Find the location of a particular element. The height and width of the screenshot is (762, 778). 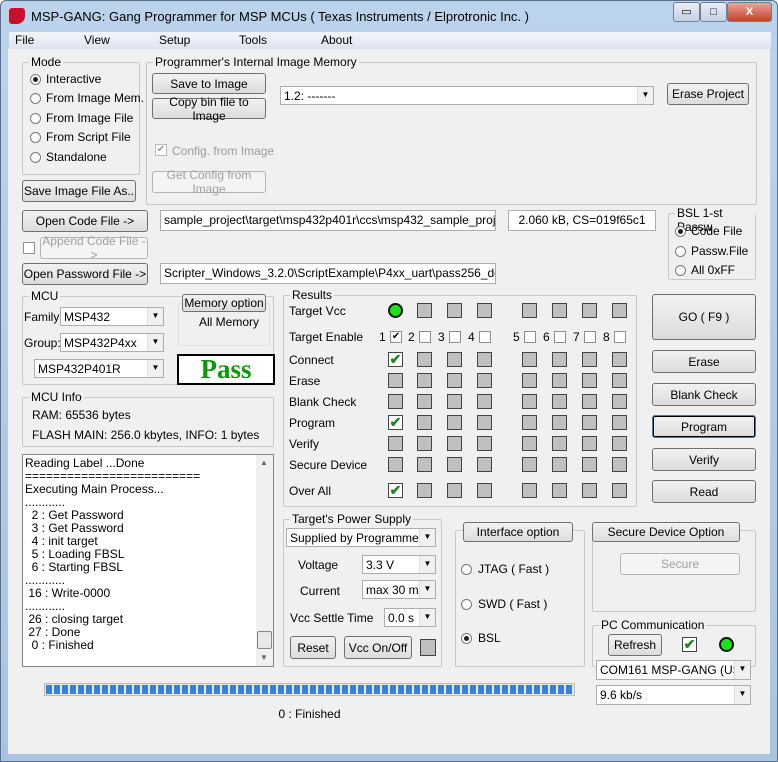

erase-button: Erase is located at coordinates (704, 361).